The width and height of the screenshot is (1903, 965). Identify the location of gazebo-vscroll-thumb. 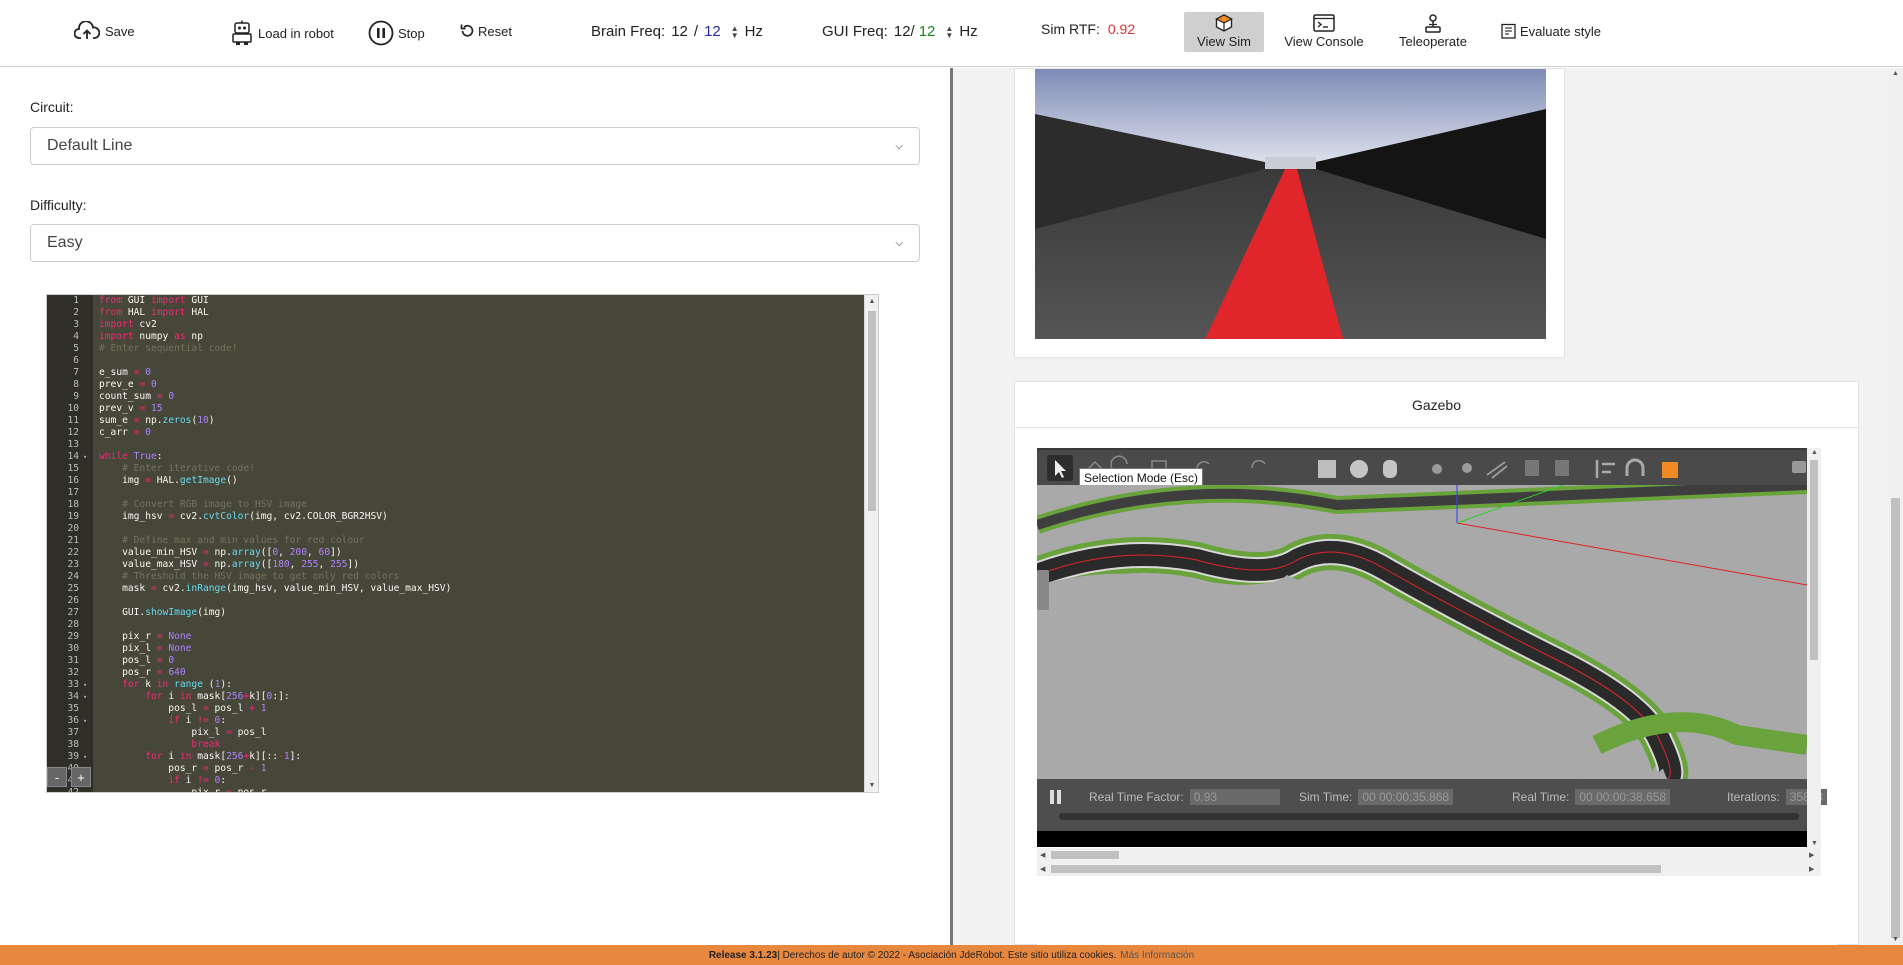
(1814, 560).